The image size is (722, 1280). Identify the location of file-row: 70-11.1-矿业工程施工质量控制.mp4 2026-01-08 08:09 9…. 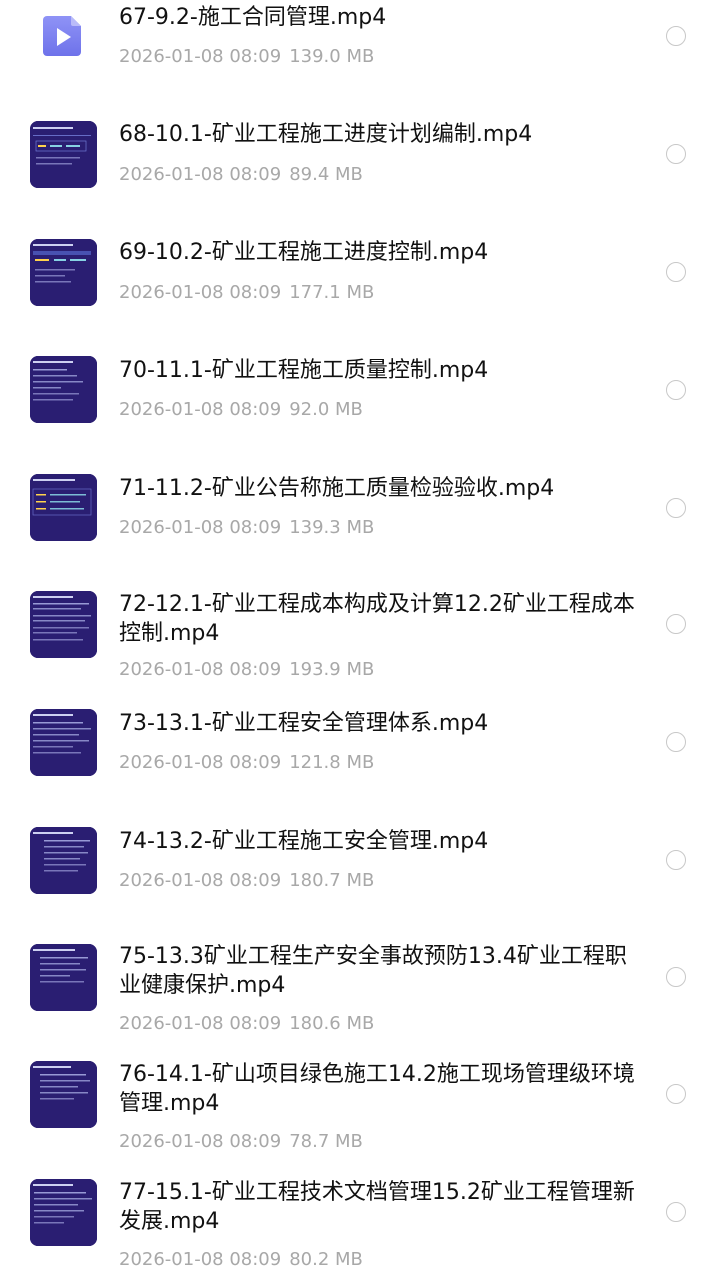
(361, 391).